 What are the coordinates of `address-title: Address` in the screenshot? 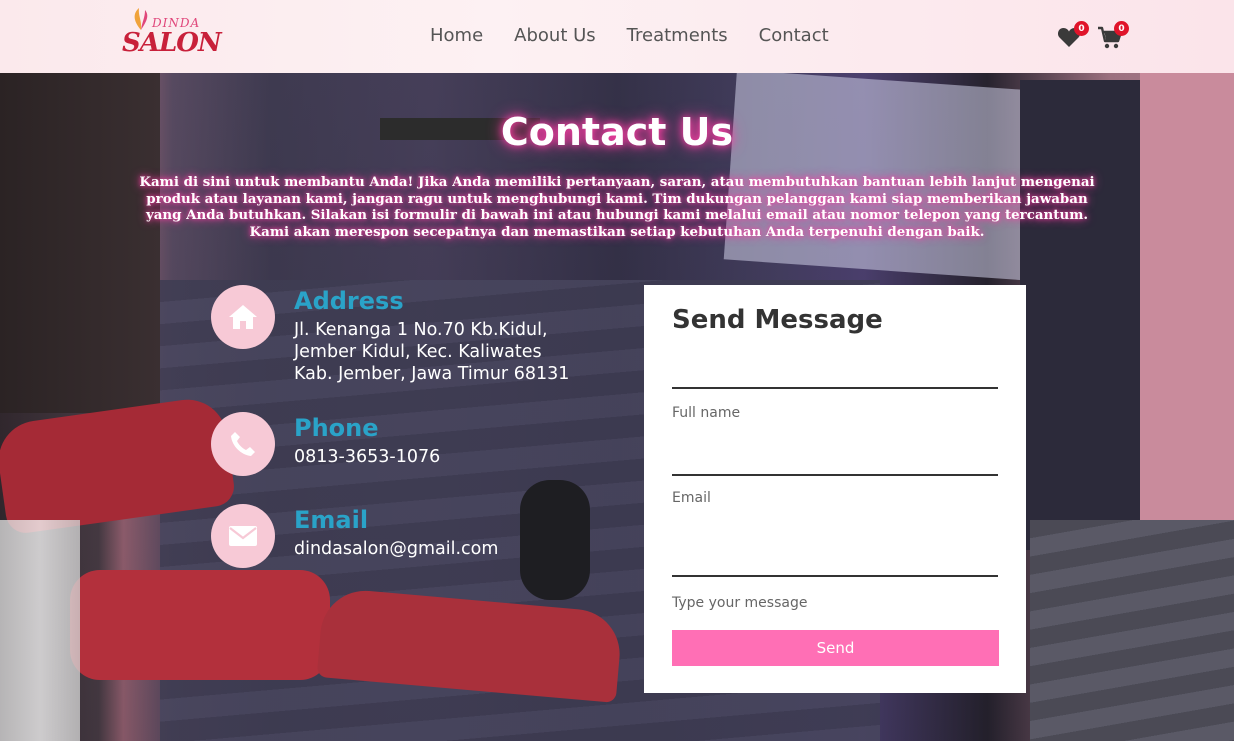 It's located at (349, 301).